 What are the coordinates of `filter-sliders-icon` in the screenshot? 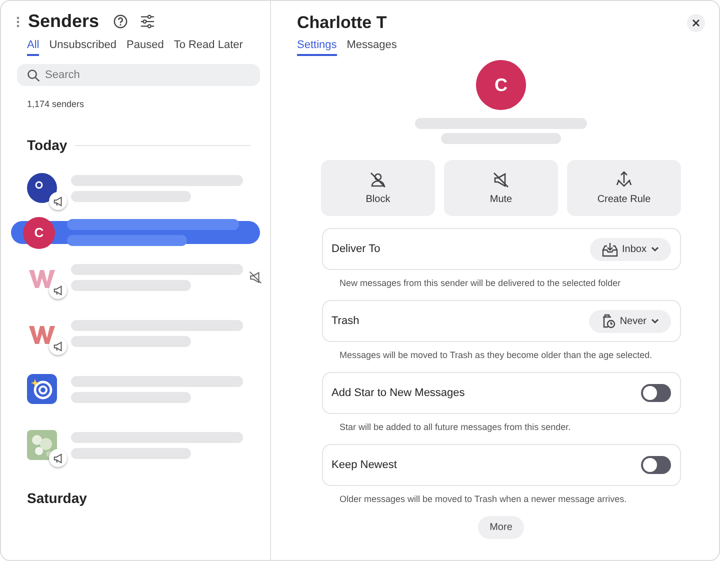 It's located at (148, 21).